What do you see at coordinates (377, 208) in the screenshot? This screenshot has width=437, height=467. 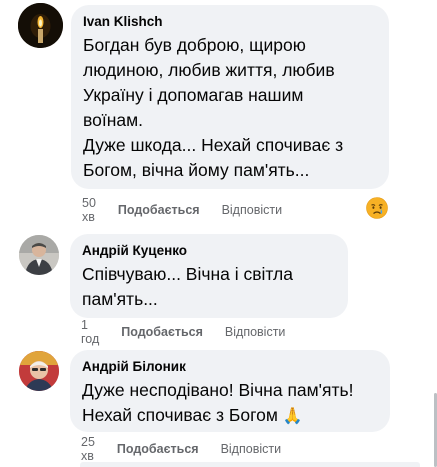 I see `crying-face-icon` at bounding box center [377, 208].